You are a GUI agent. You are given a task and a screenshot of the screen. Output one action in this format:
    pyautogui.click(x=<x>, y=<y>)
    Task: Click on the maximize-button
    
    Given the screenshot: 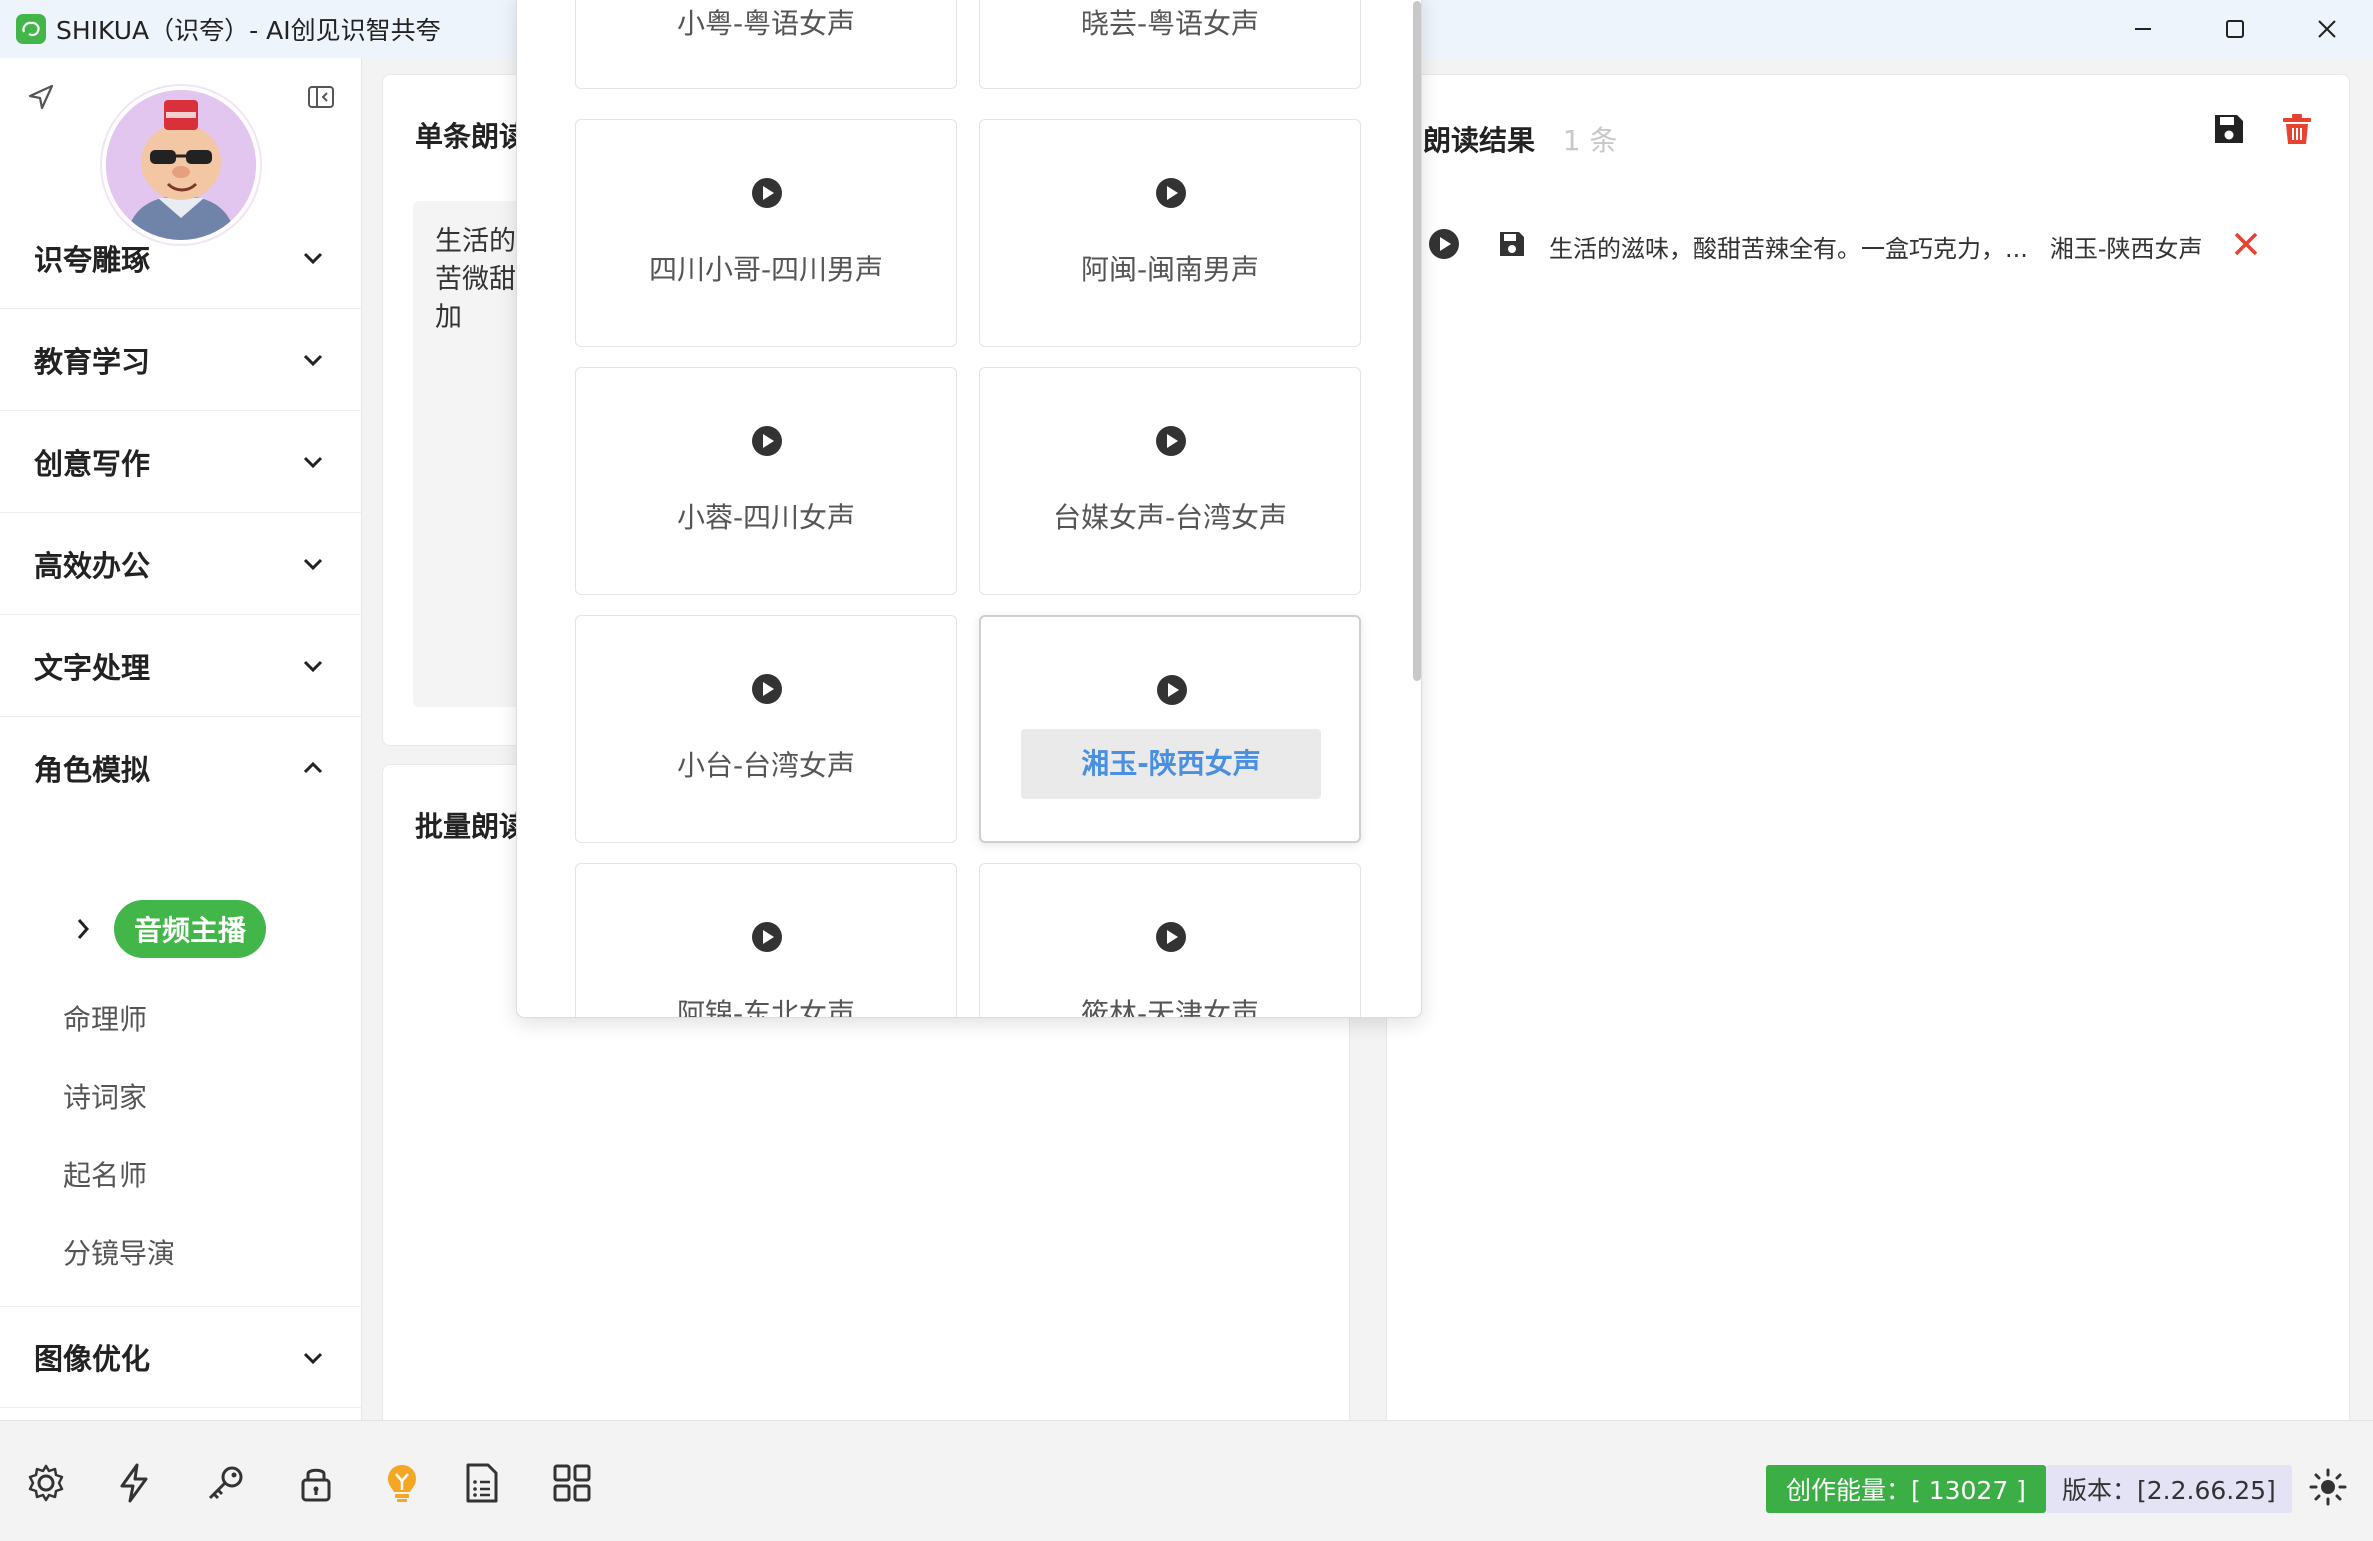 What is the action you would take?
    pyautogui.click(x=2235, y=29)
    